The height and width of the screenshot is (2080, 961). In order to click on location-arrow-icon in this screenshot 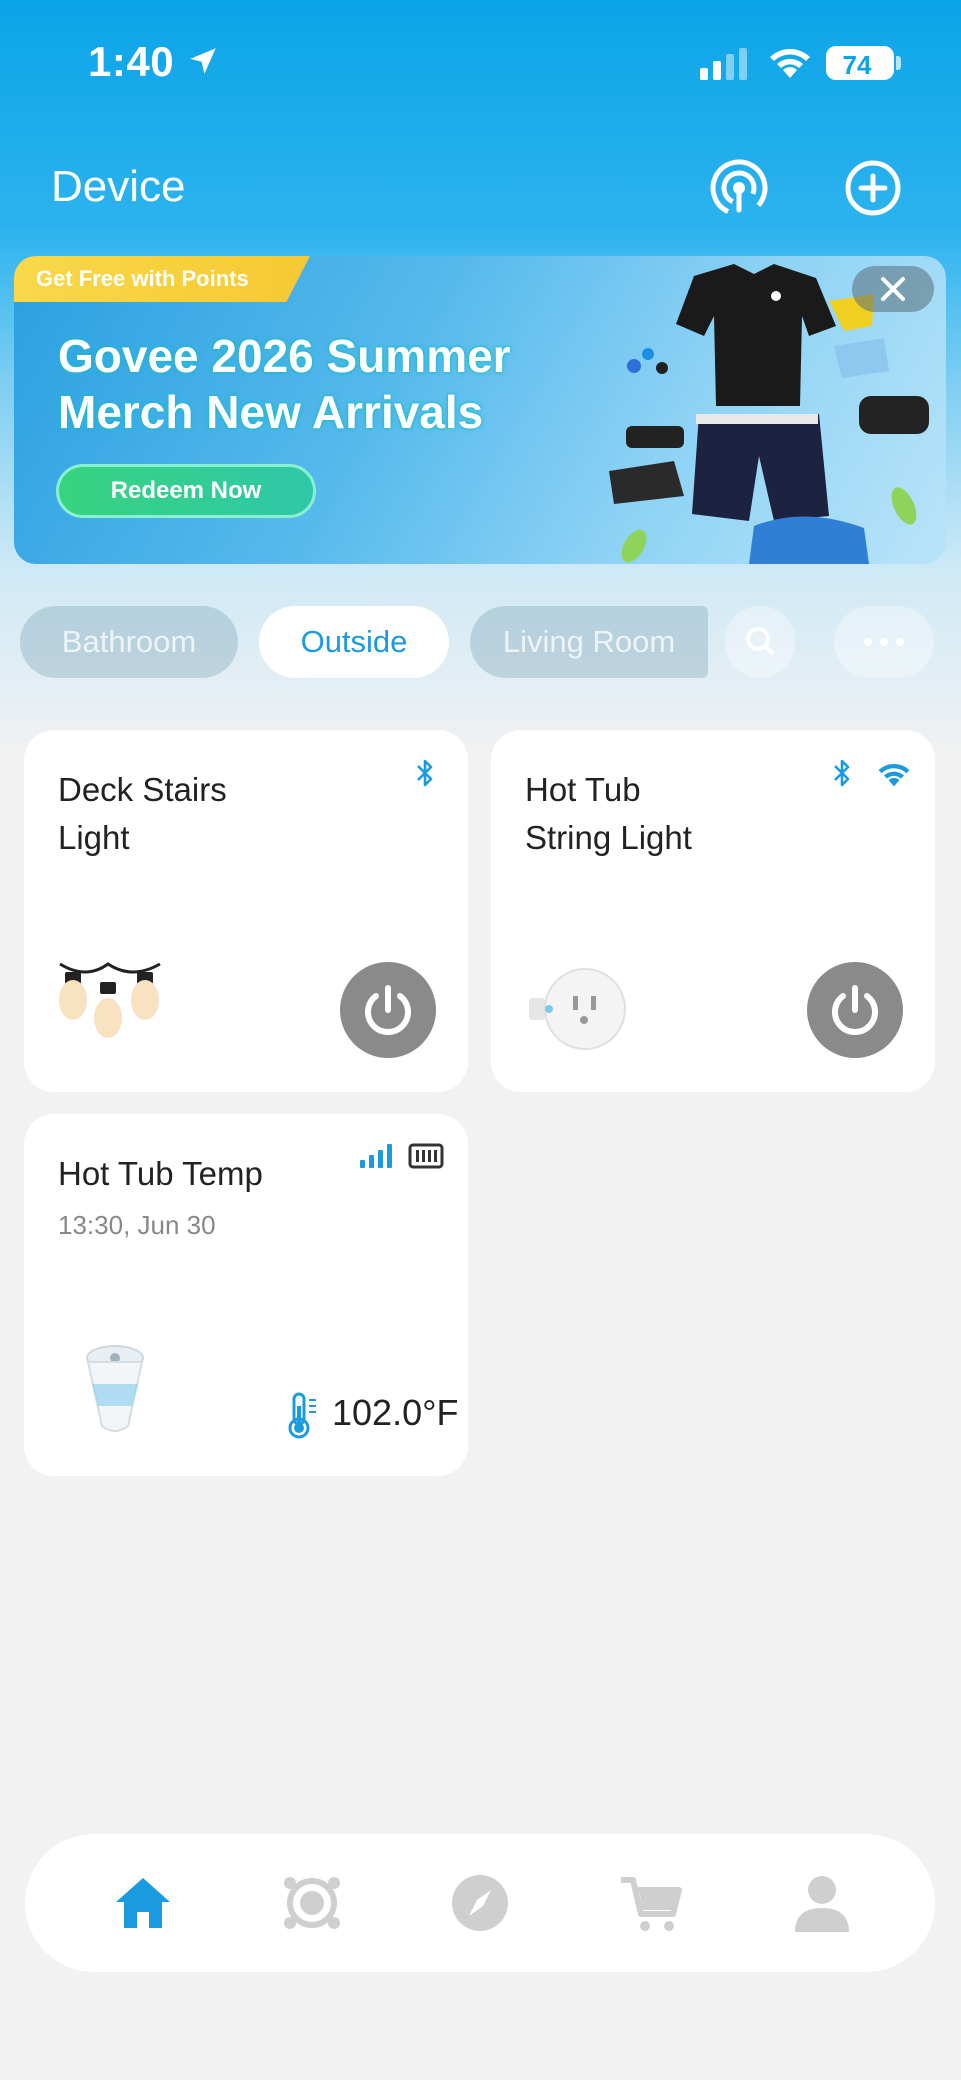, I will do `click(203, 61)`.